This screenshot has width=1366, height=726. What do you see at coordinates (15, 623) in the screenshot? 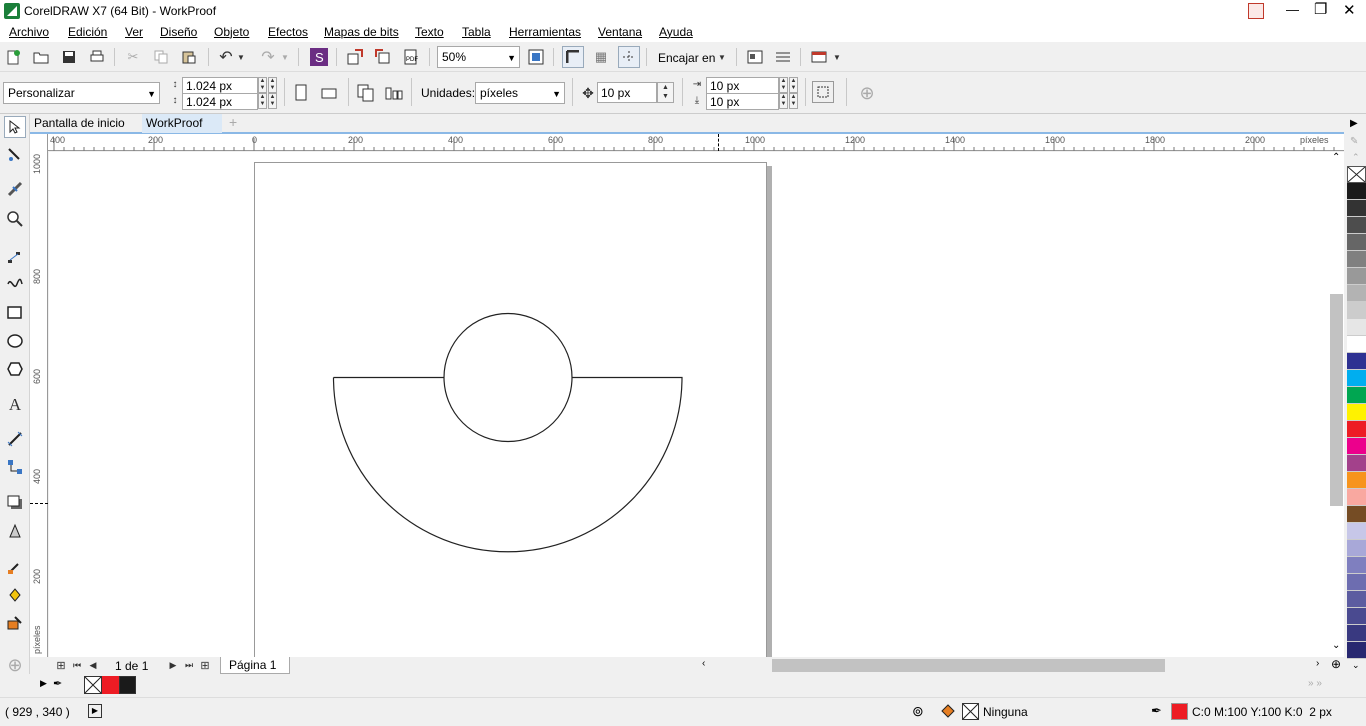
I see `smart-fill-icon` at bounding box center [15, 623].